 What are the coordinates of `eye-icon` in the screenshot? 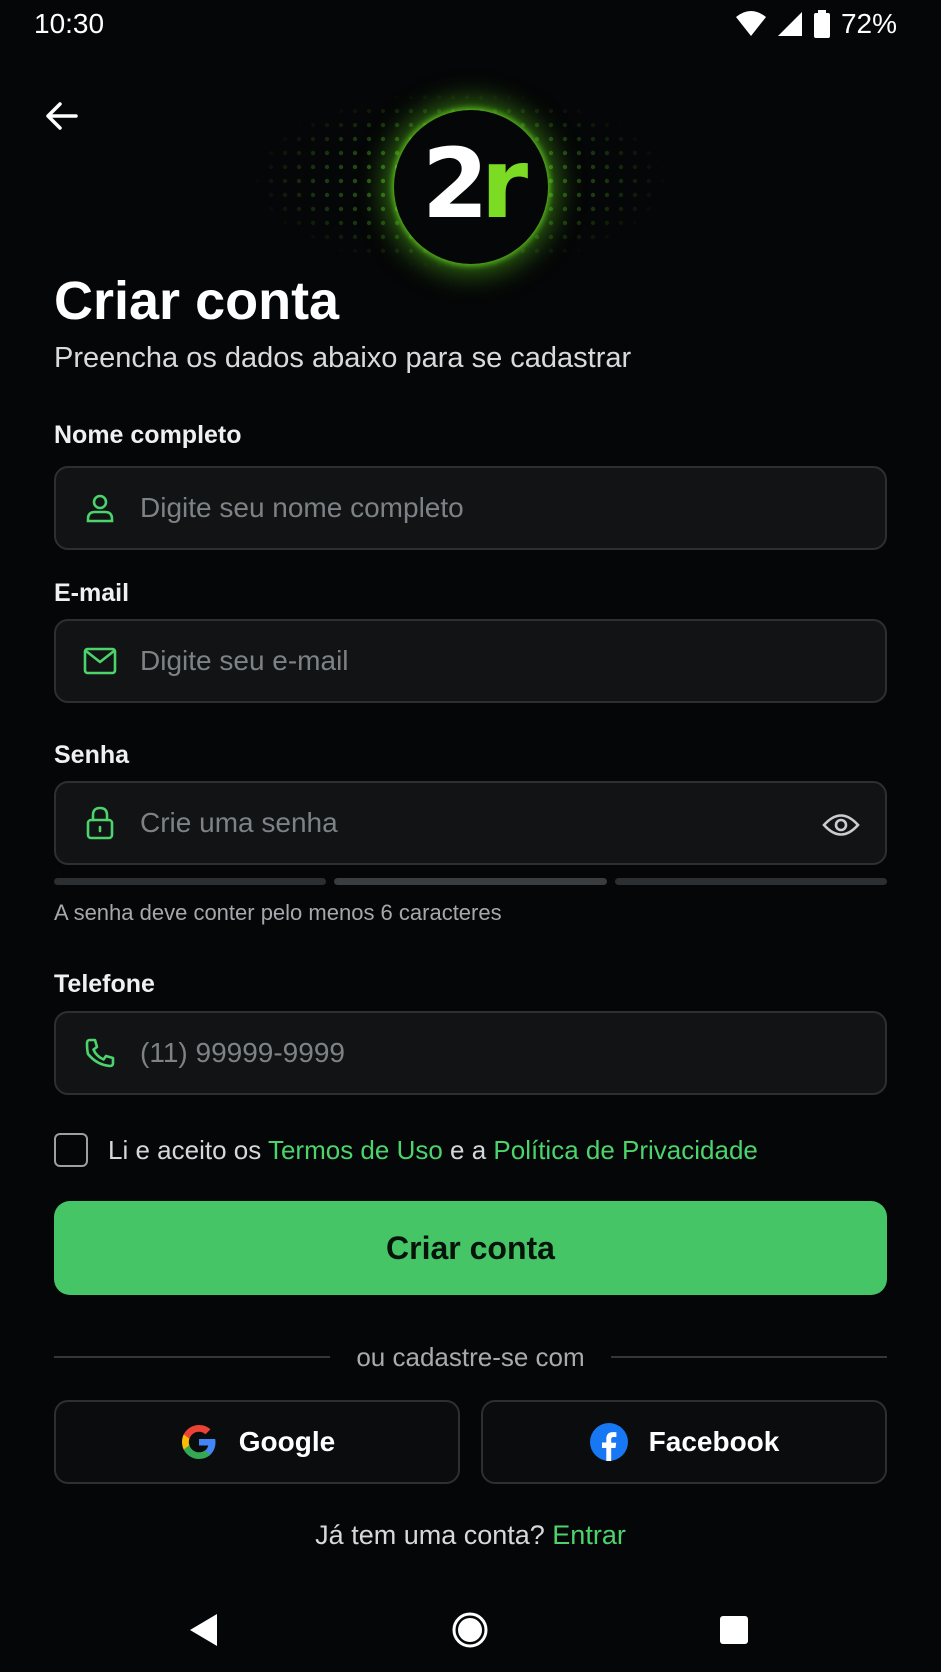 It's located at (841, 825).